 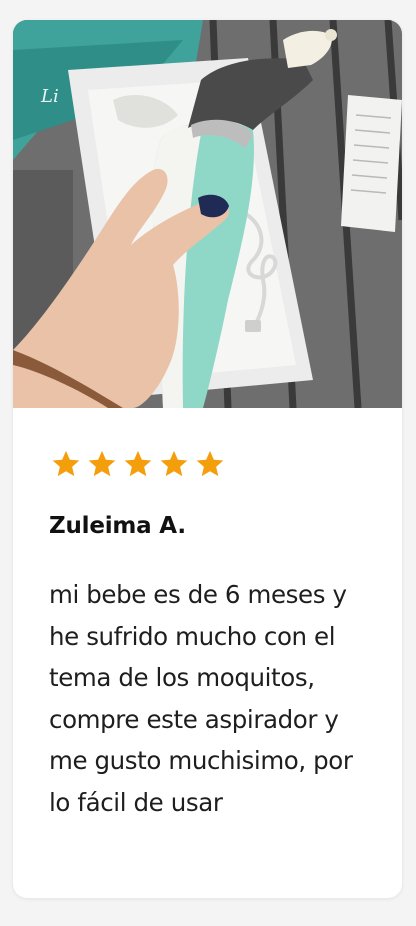 I want to click on star-rating, so click(x=138, y=464).